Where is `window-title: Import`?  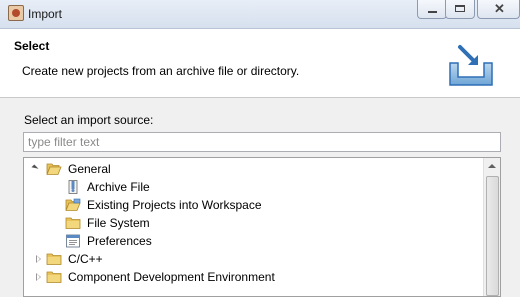
window-title: Import is located at coordinates (45, 14).